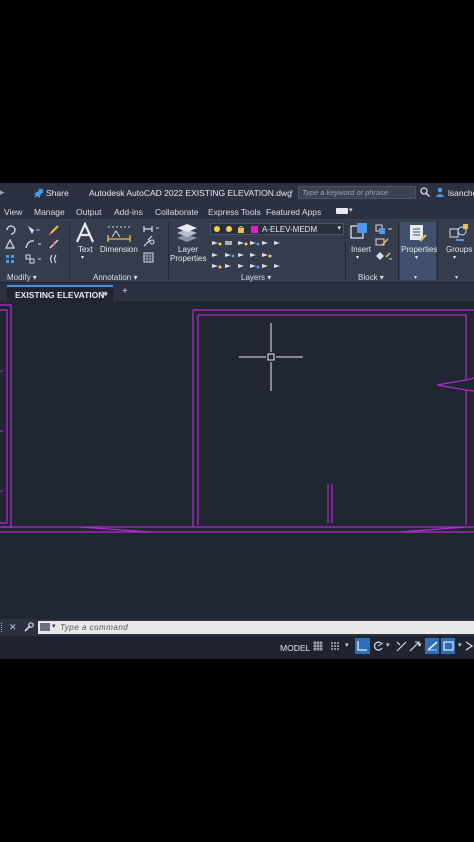  Describe the element at coordinates (248, 254) in the screenshot. I see `layer-tools-icons` at that location.